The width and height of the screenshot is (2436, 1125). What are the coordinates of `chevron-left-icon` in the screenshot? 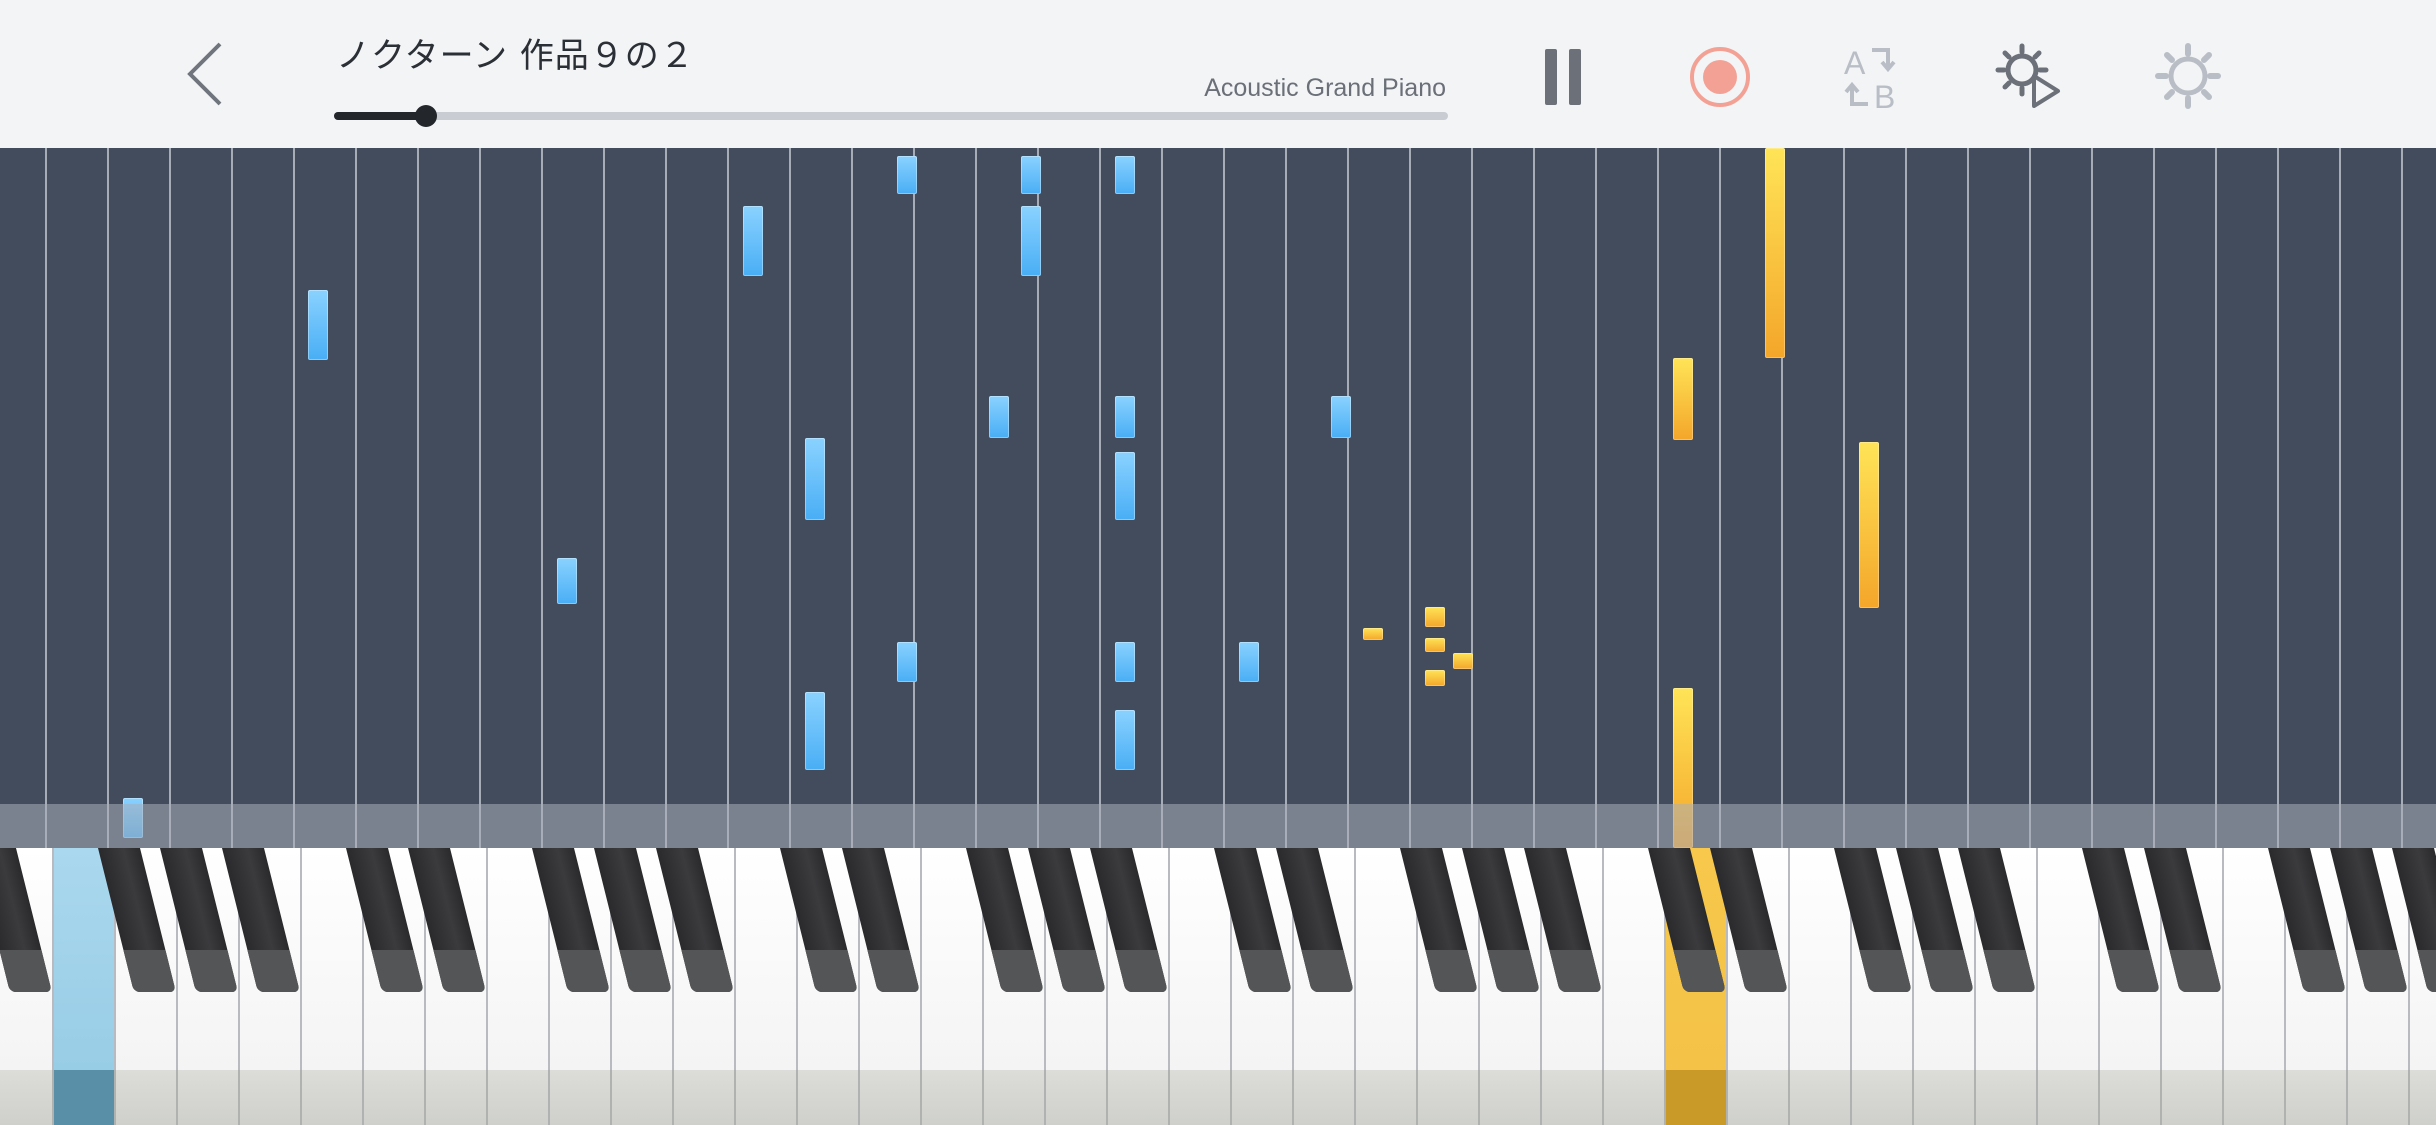 It's located at (204, 74).